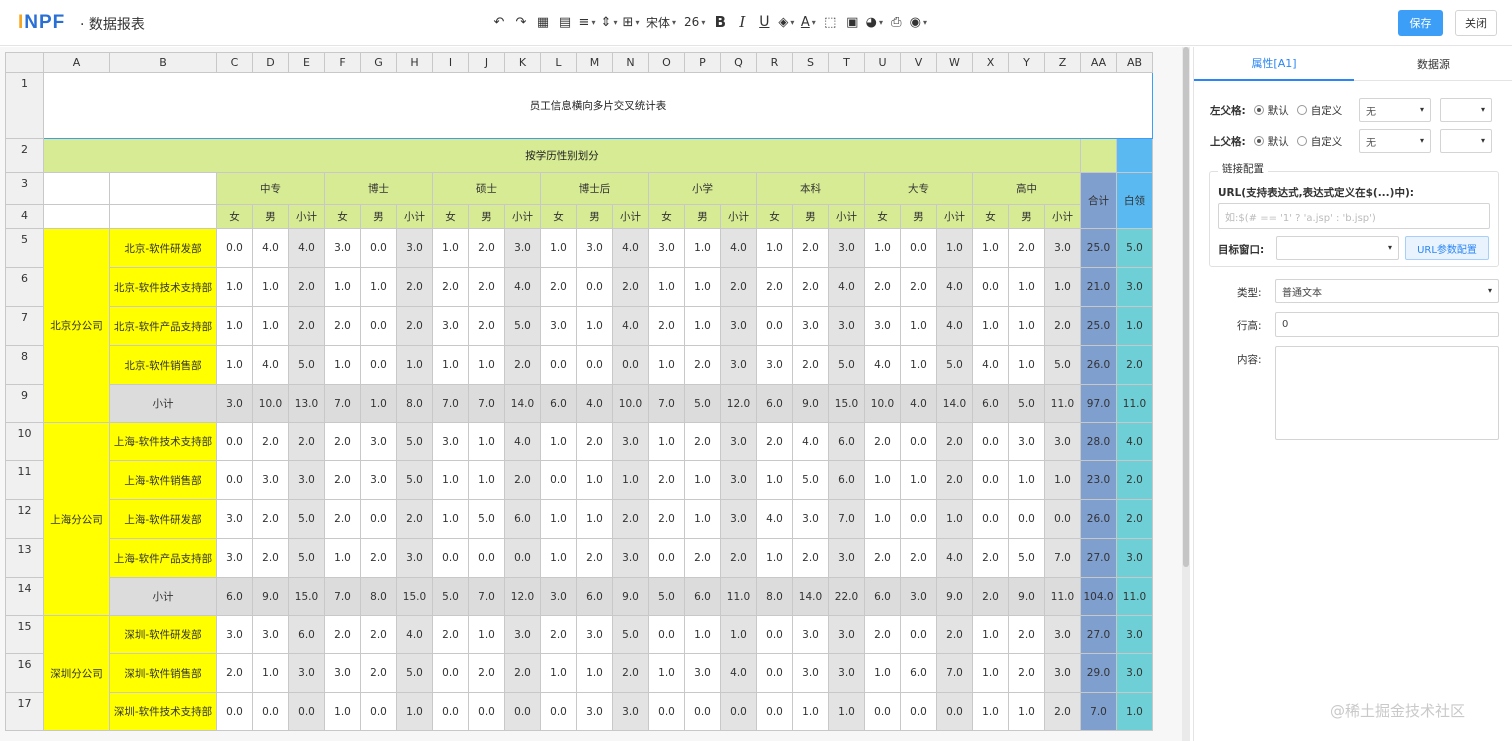 The image size is (1512, 741). Describe the element at coordinates (918, 22) in the screenshot. I see `preview-icon: ◉ ▾` at that location.